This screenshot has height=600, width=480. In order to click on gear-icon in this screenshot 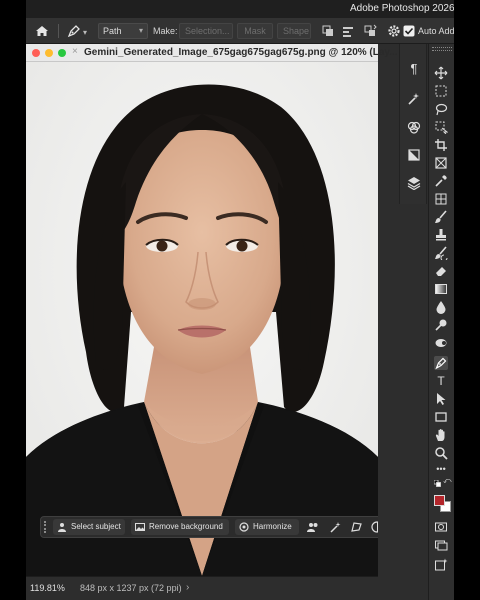, I will do `click(394, 31)`.